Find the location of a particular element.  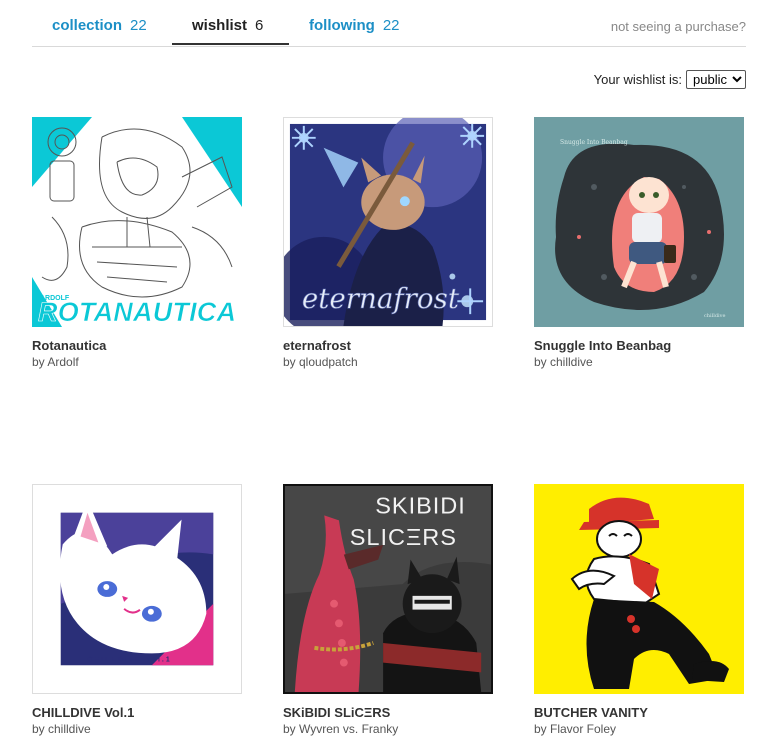

item-artist: by Wyvren vs. Franky is located at coordinates (388, 729).